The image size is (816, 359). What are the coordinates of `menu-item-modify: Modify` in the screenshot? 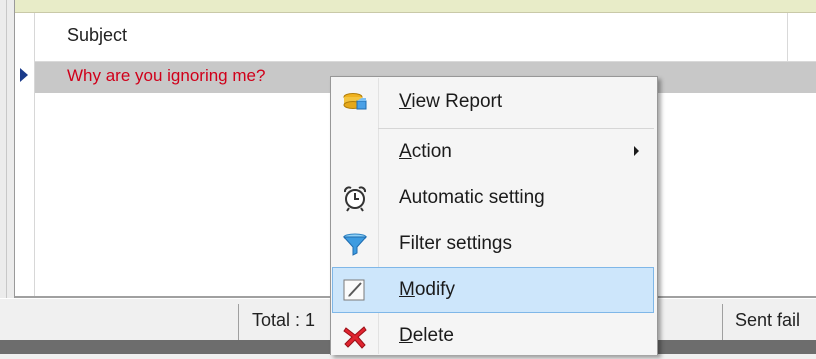 It's located at (493, 290).